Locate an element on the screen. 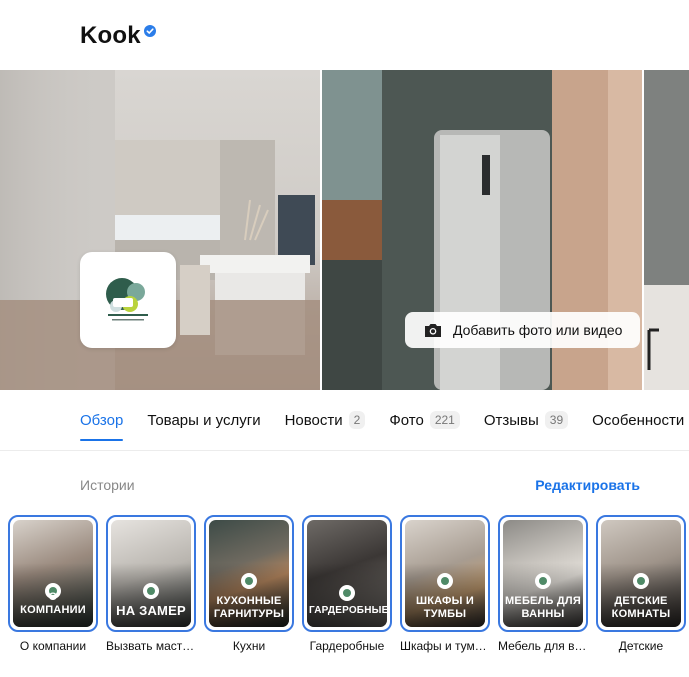 This screenshot has height=677, width=689. tab-news-label: Новости is located at coordinates (313, 420).